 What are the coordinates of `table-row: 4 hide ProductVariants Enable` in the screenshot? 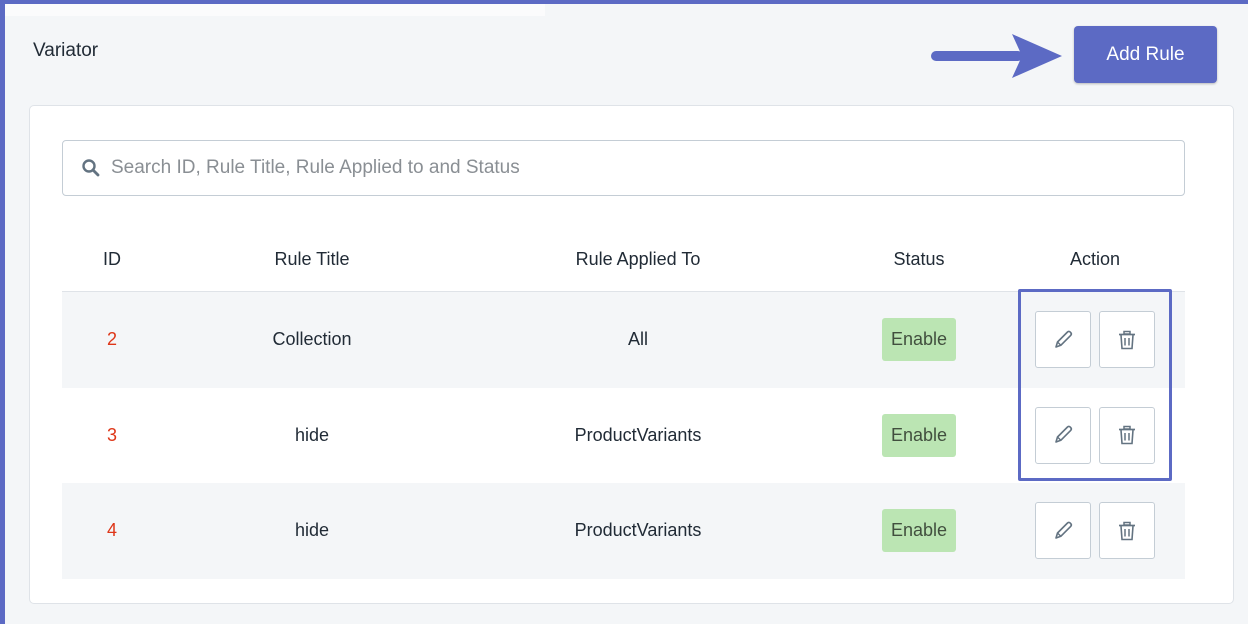 It's located at (623, 531).